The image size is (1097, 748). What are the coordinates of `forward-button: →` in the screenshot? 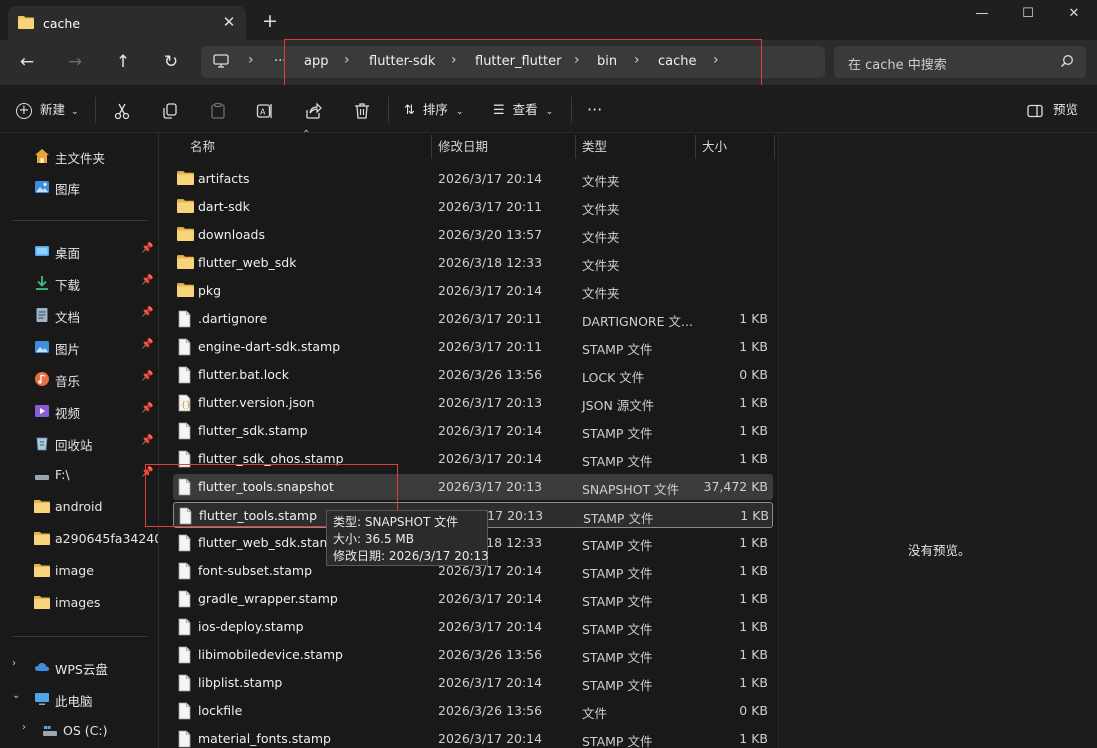 It's located at (75, 63).